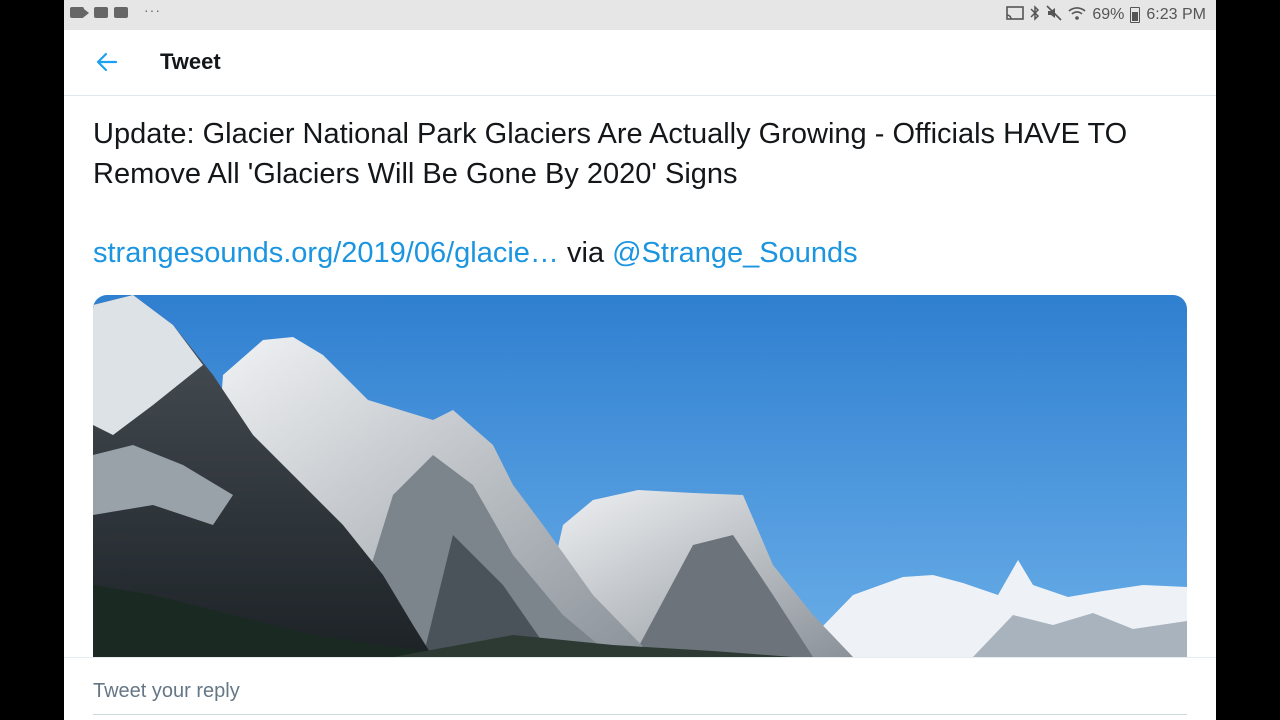 The width and height of the screenshot is (1280, 720). I want to click on arrow-left-icon, so click(107, 62).